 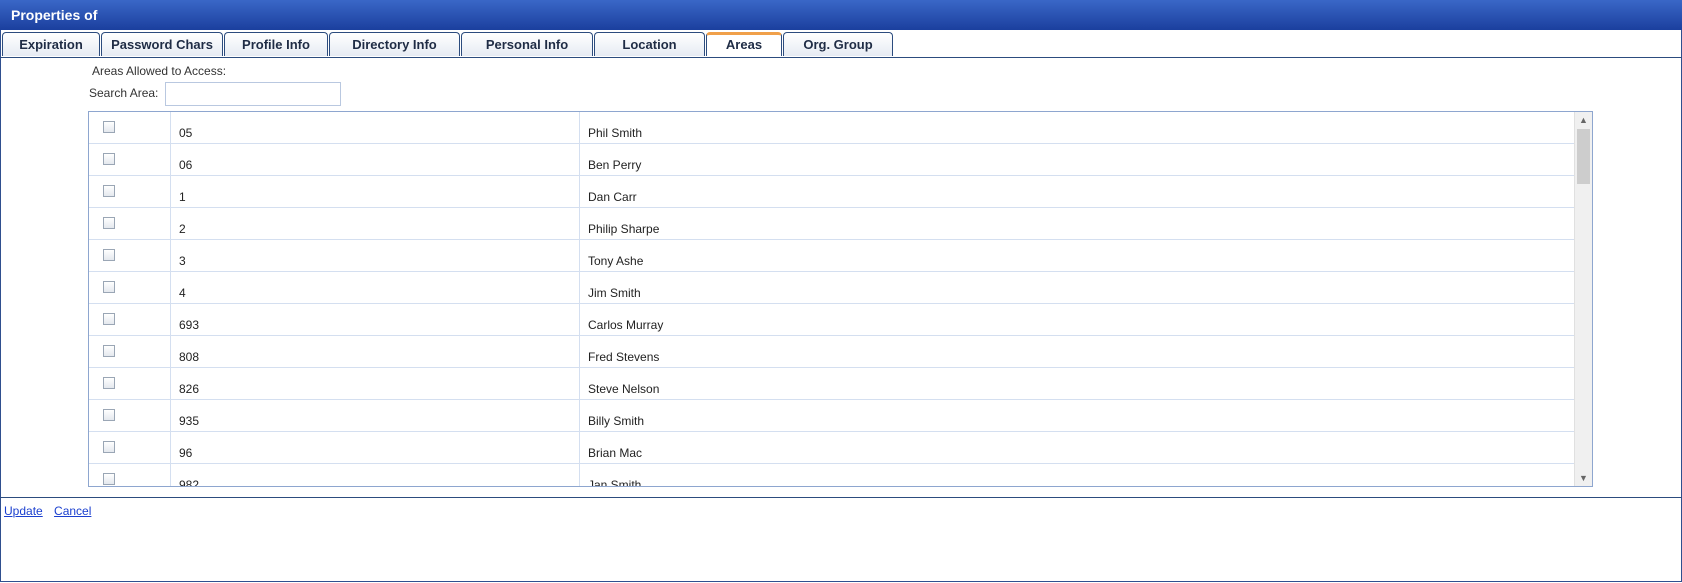 I want to click on area-name-cell: Tony Ashe, so click(x=616, y=261).